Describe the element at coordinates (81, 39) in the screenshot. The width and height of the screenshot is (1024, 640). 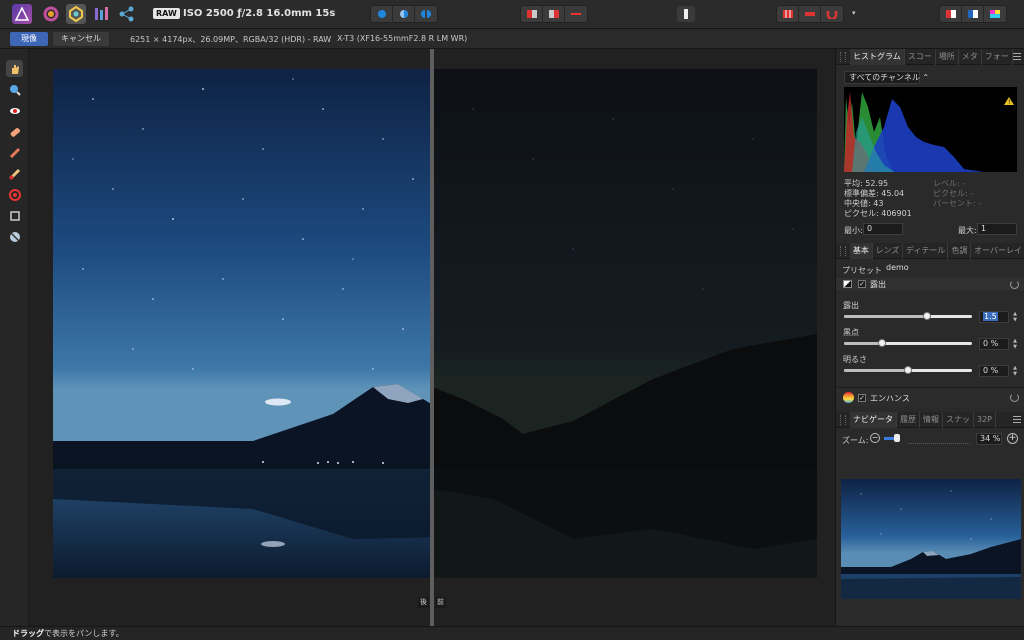
I see `cancel-button: キャンセル` at that location.